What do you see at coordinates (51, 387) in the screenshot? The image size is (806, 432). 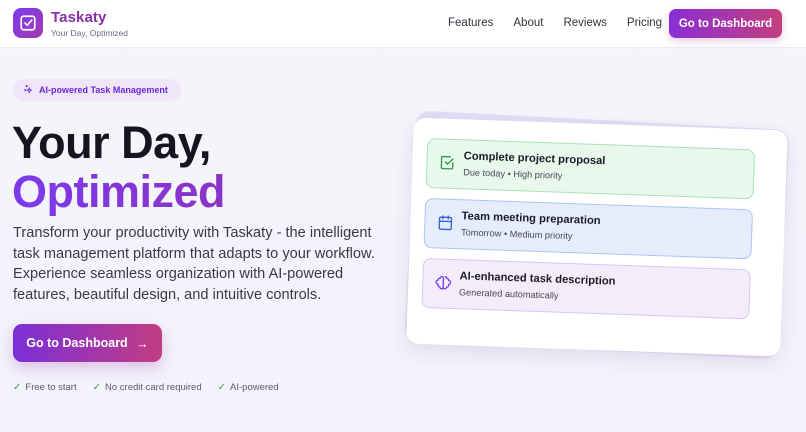 I see `feature-label: Free to start` at bounding box center [51, 387].